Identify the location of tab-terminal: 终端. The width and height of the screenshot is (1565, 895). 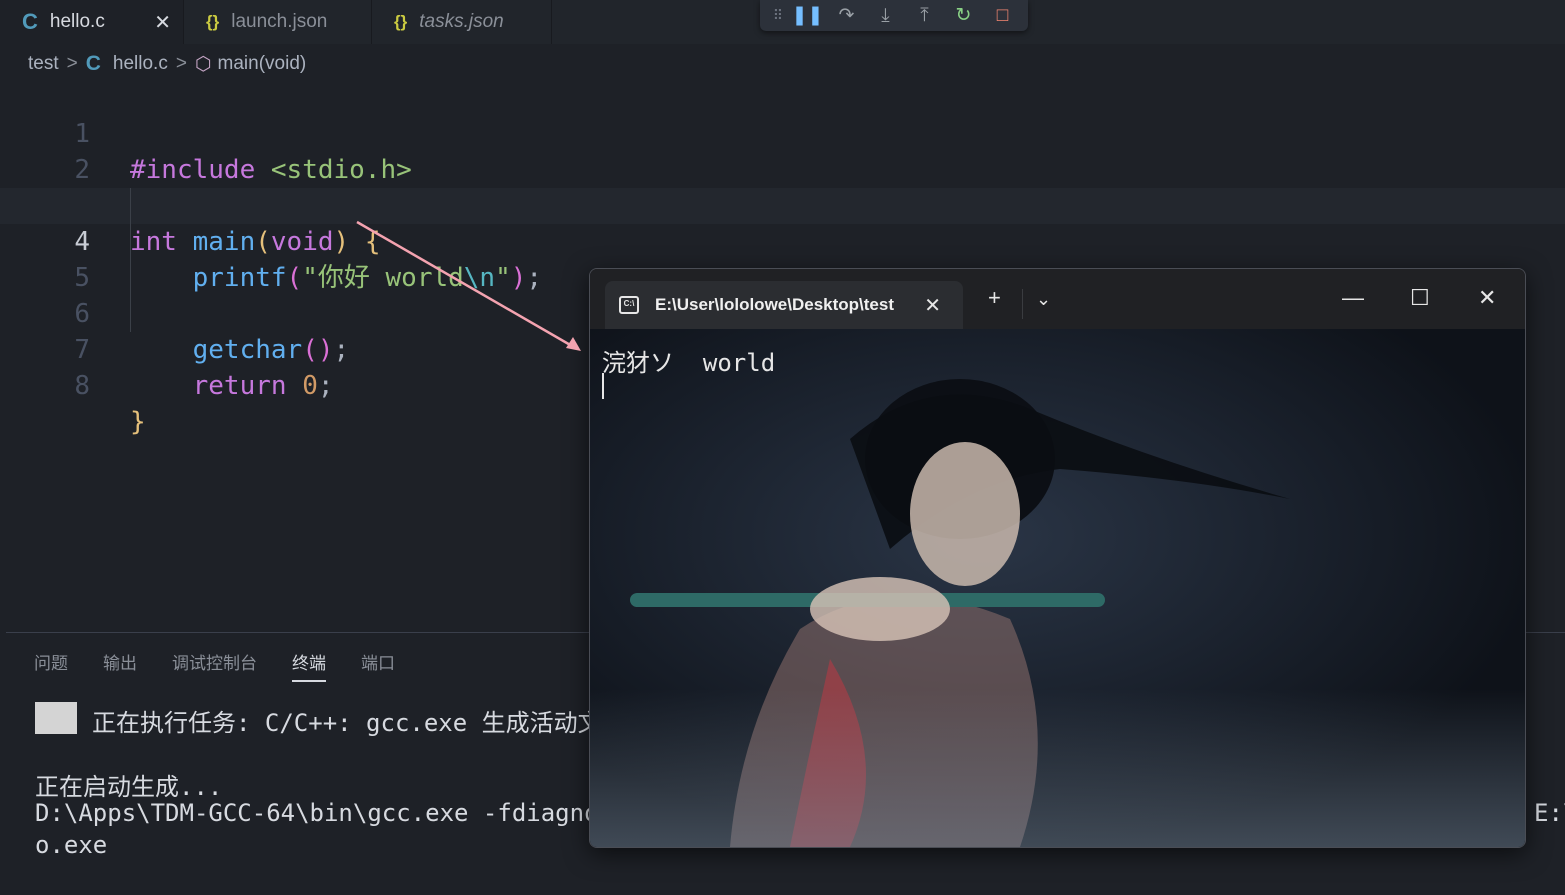
(309, 665).